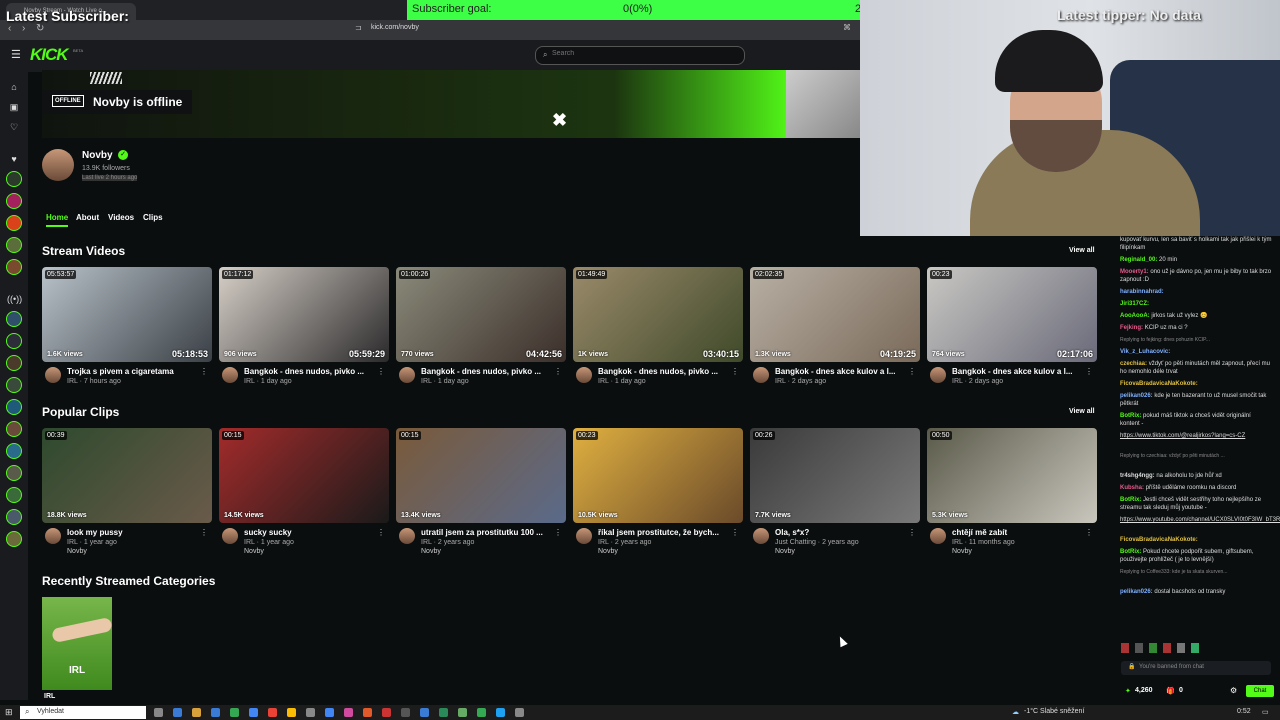 This screenshot has width=1280, height=720. I want to click on chat-username: Jiri317CZ:, so click(1134, 304).